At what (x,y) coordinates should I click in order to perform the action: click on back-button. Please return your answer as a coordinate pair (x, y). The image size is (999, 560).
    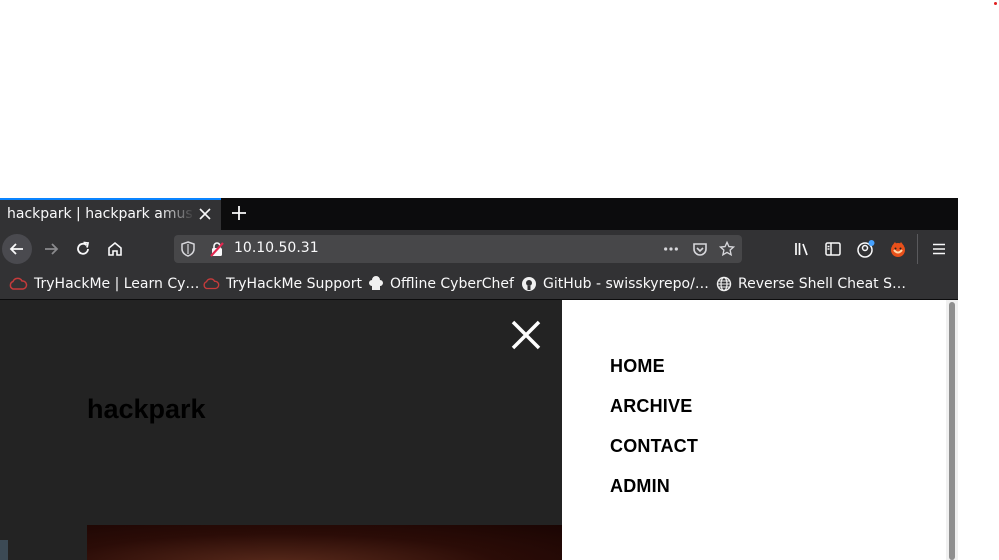
    Looking at the image, I should click on (17, 249).